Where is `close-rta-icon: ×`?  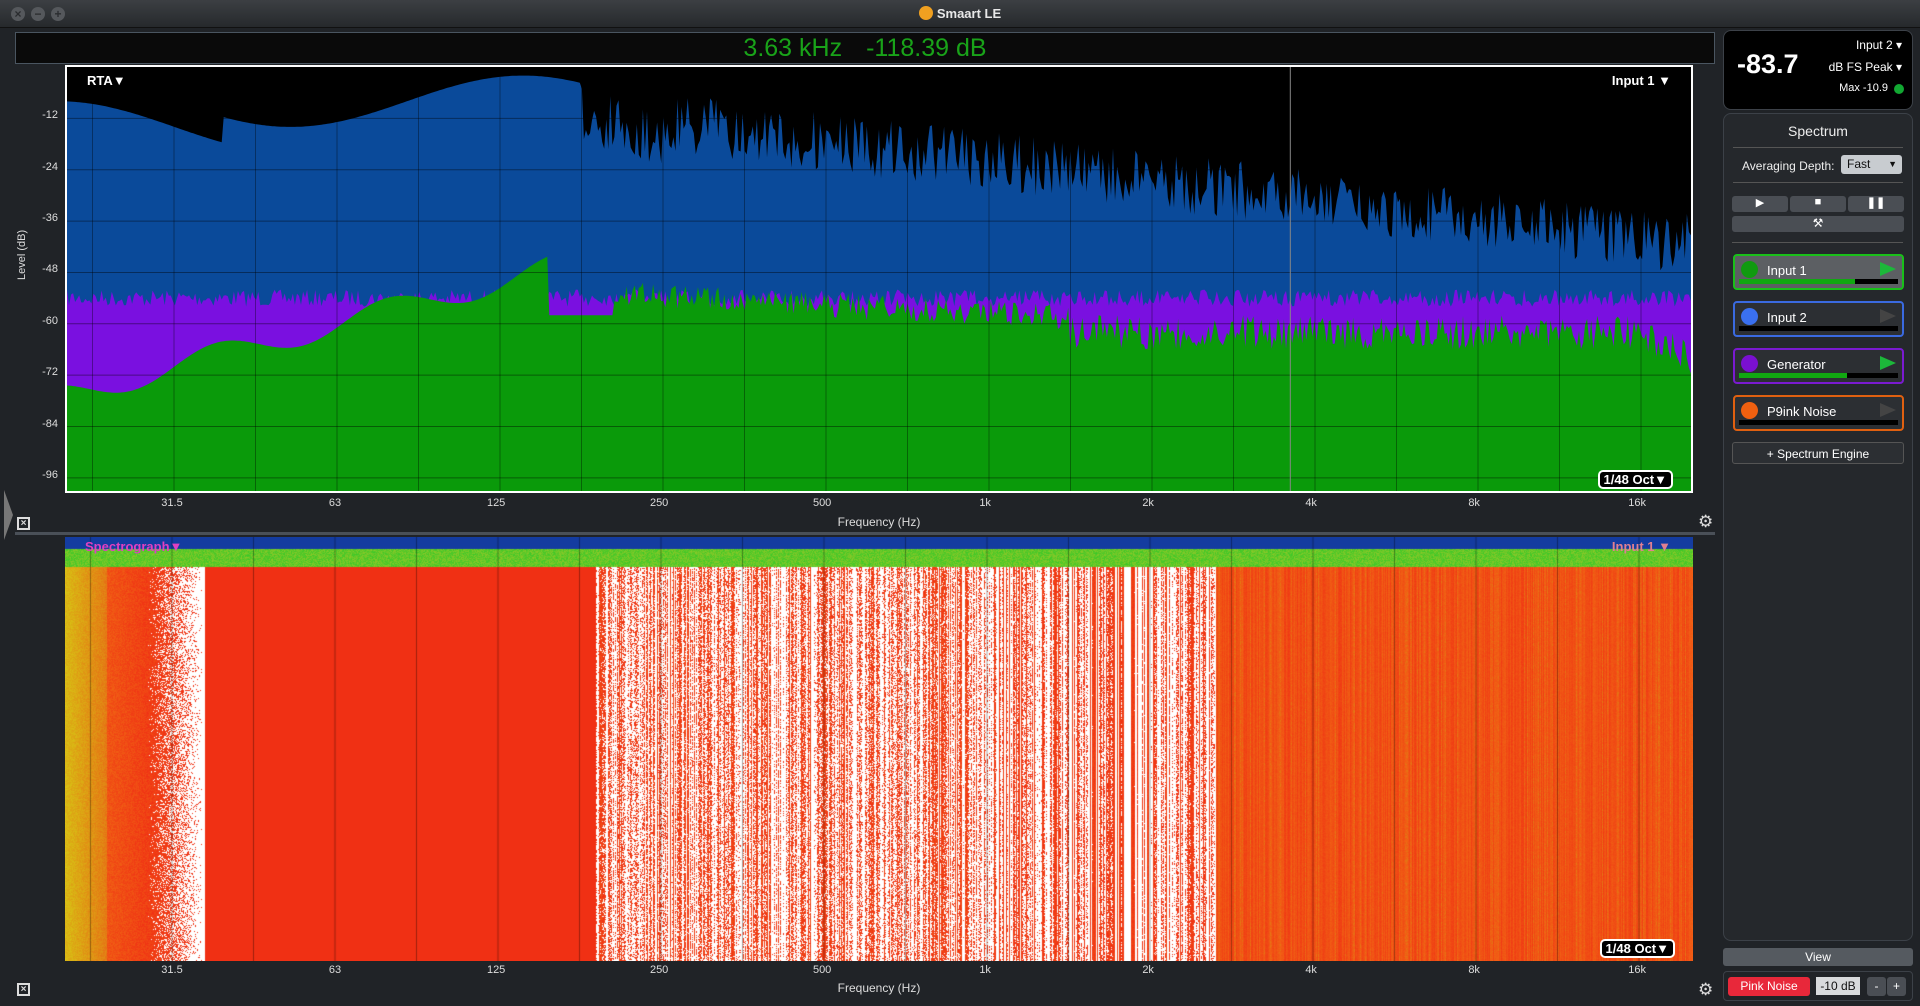
close-rta-icon: × is located at coordinates (23, 523).